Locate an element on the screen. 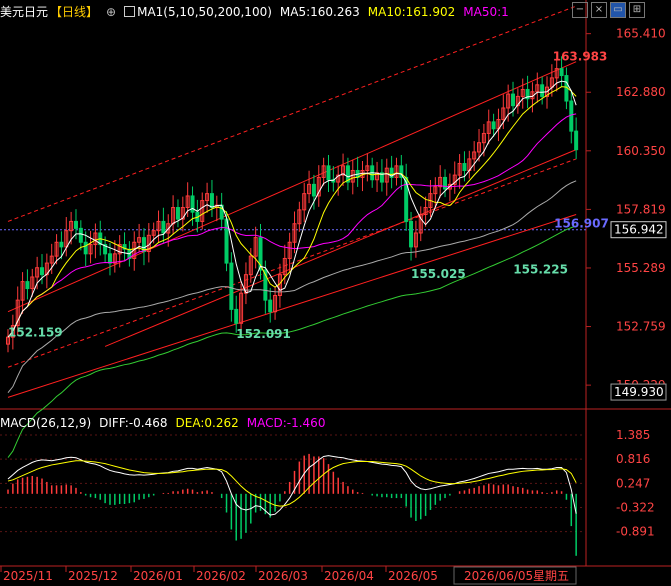 This screenshot has width=671, height=586. restore-icon: ▭ is located at coordinates (618, 10).